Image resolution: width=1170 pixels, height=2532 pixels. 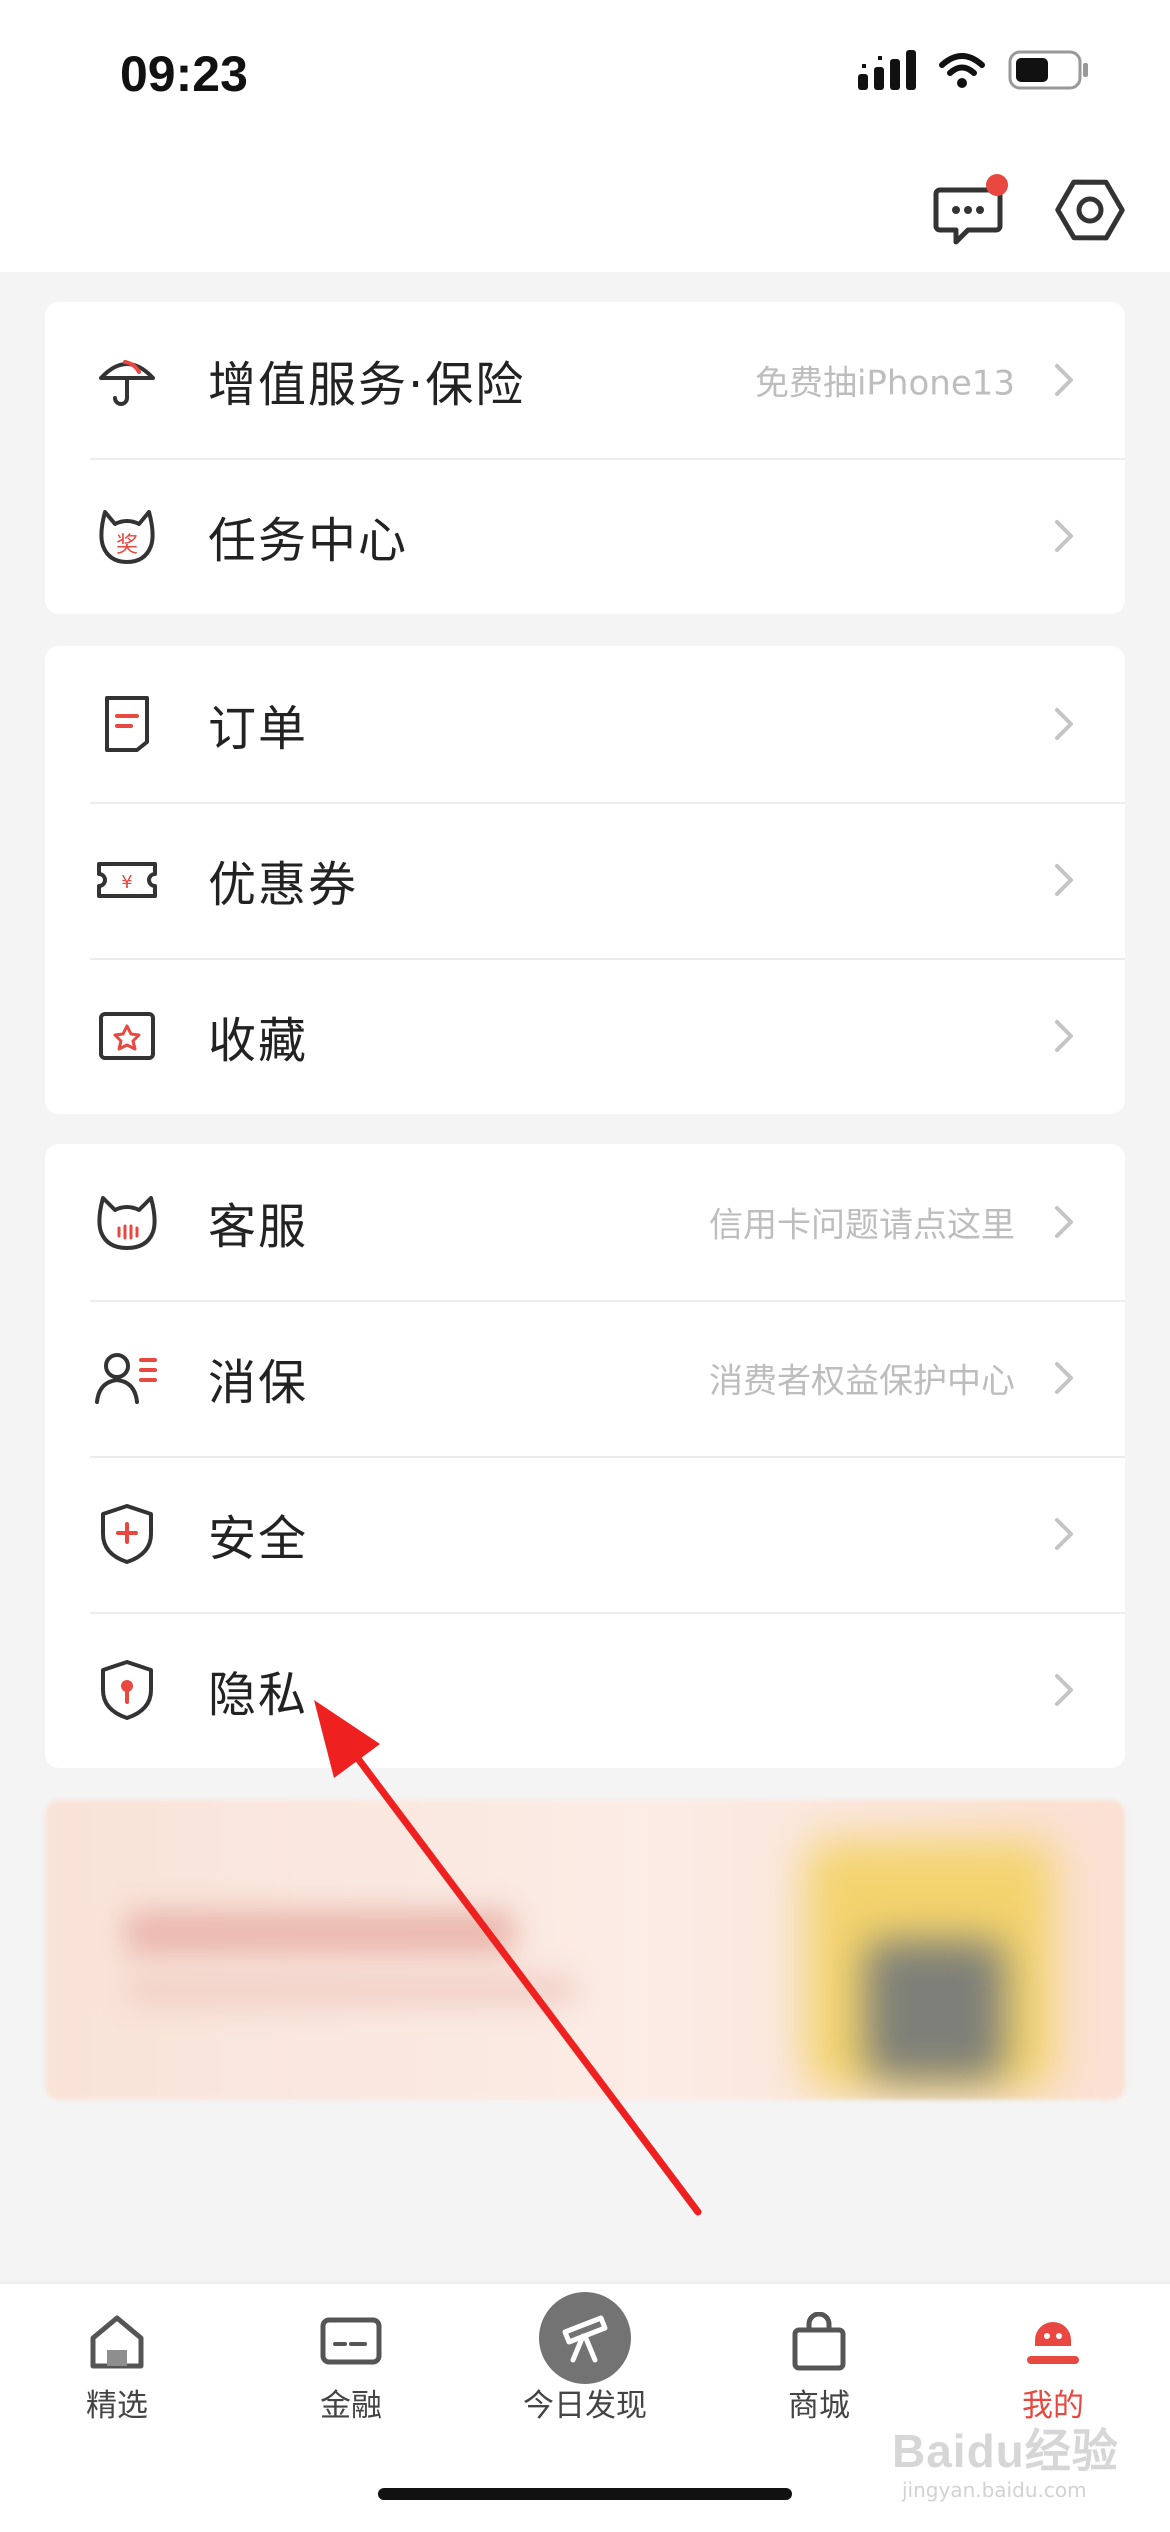 I want to click on shopping-bag-icon, so click(x=819, y=2341).